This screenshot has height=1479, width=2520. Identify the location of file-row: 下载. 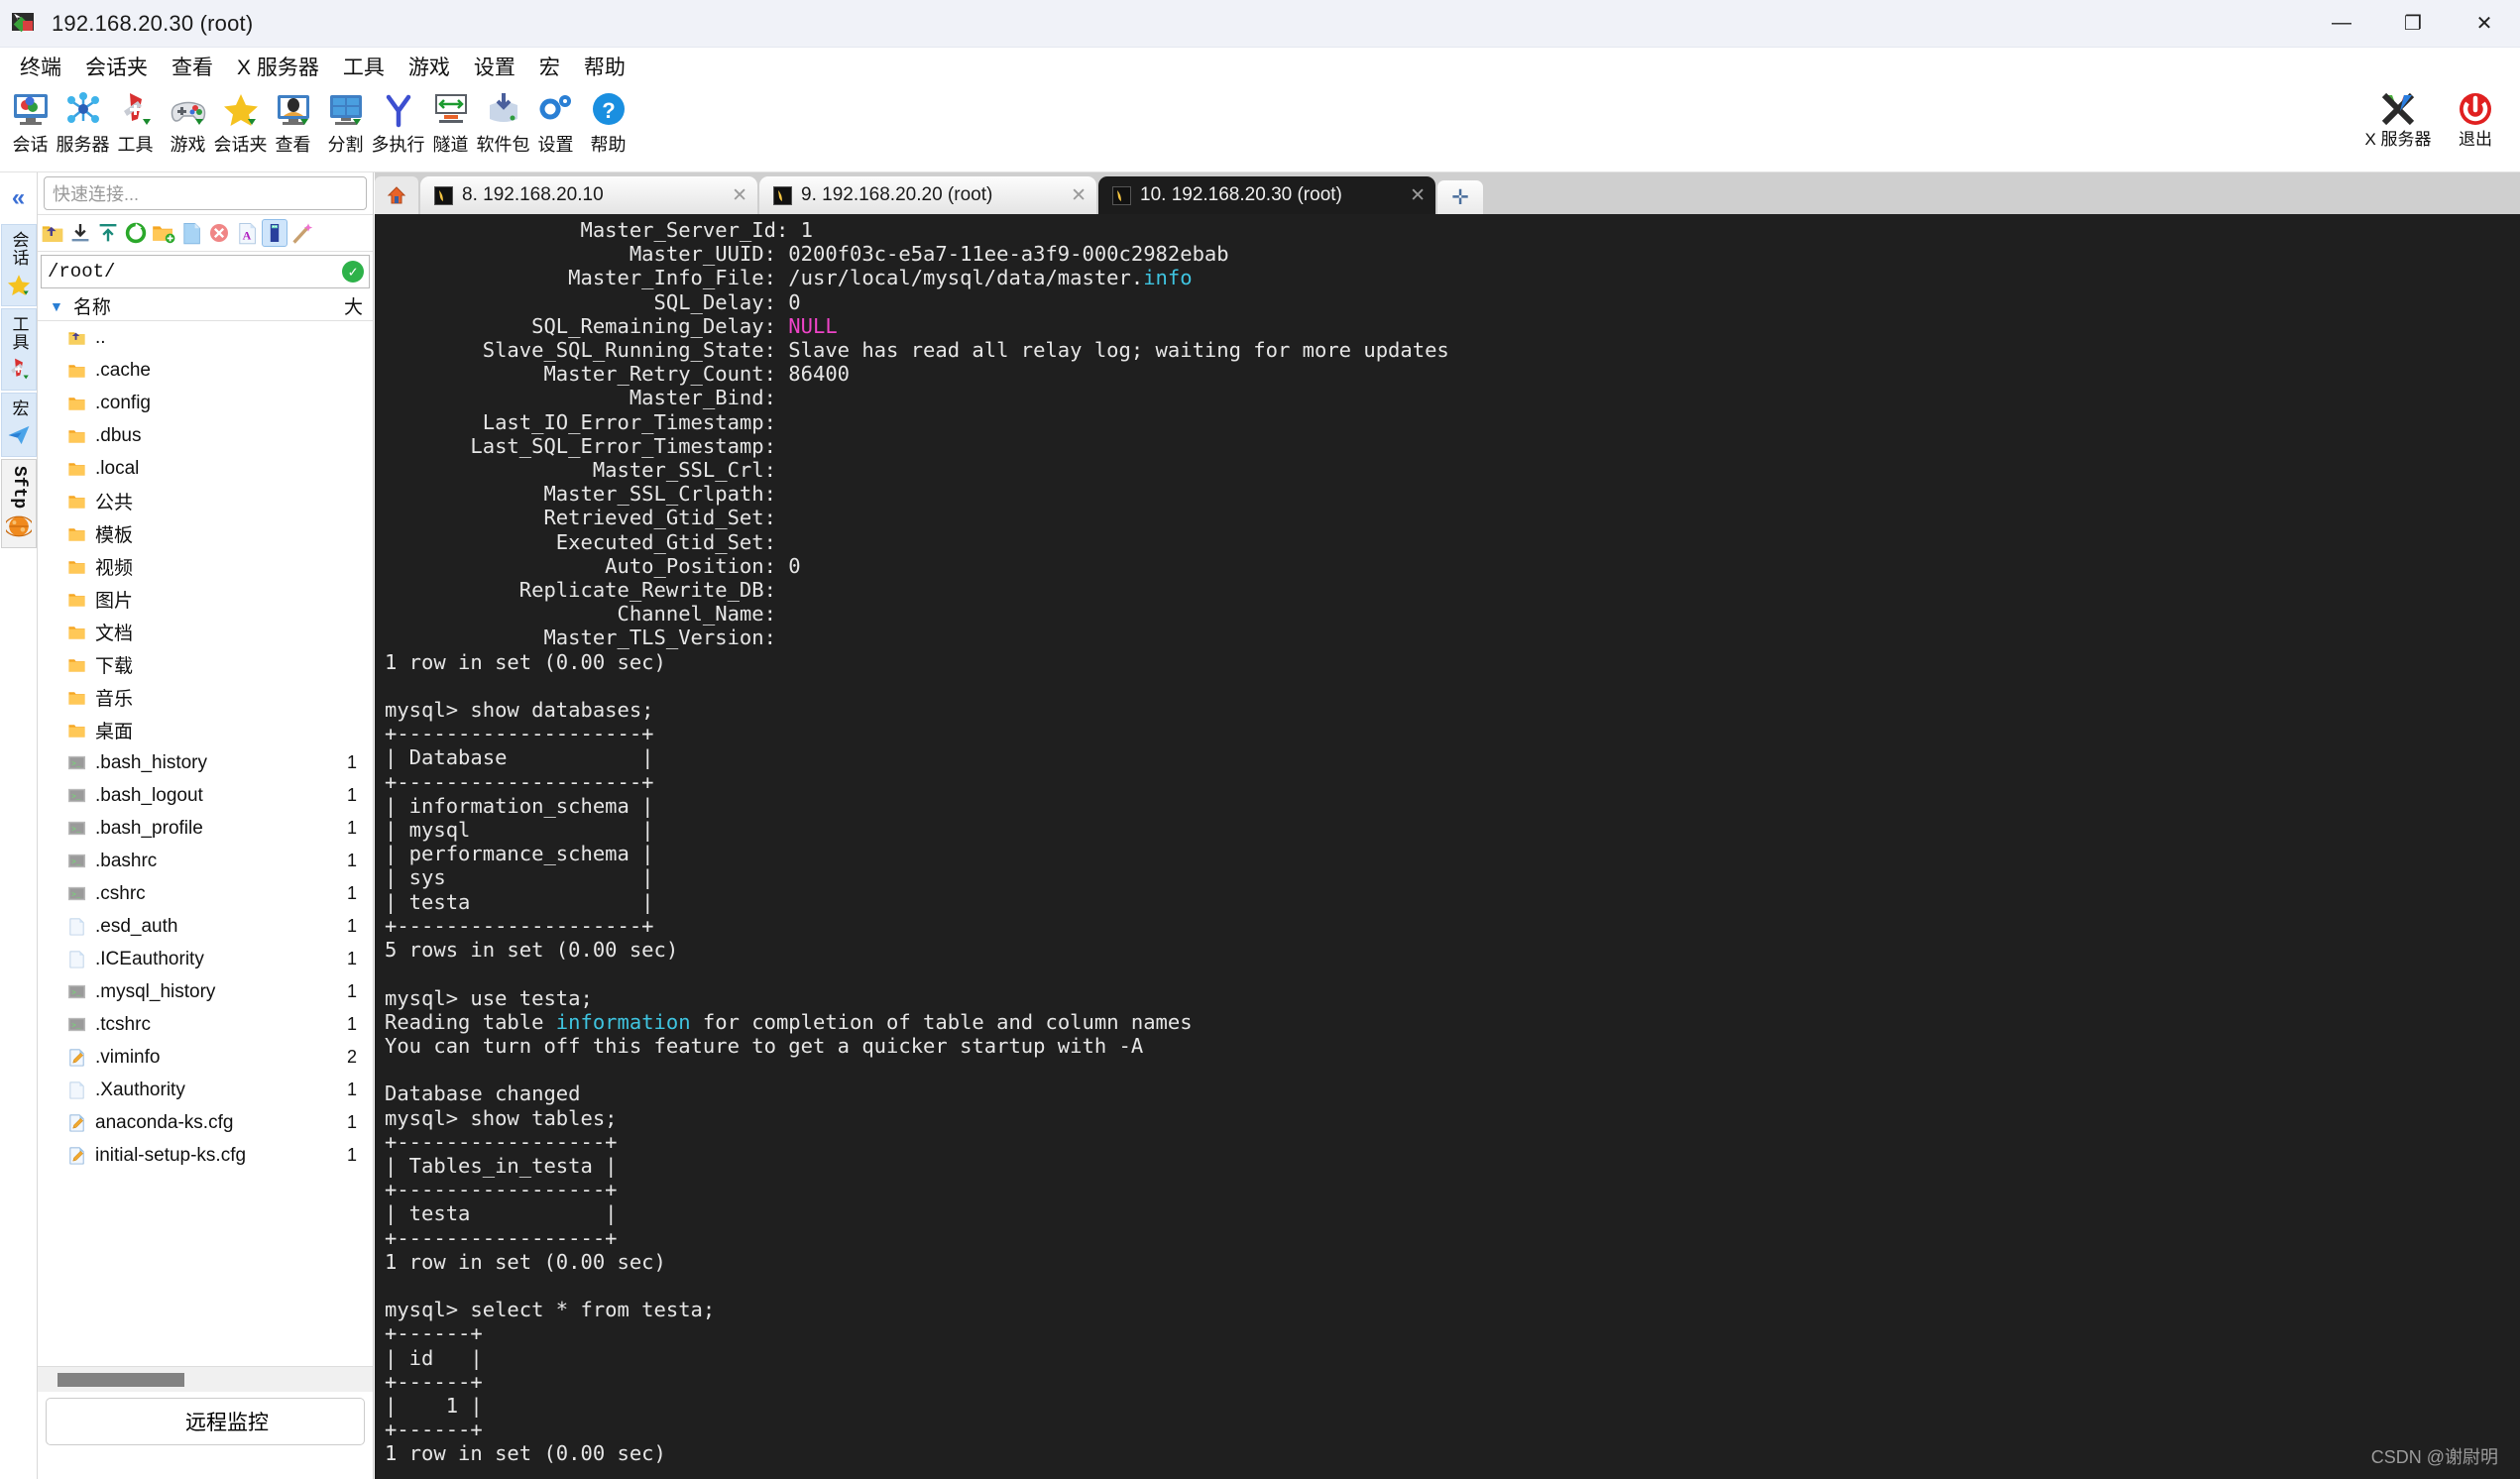
(205, 664).